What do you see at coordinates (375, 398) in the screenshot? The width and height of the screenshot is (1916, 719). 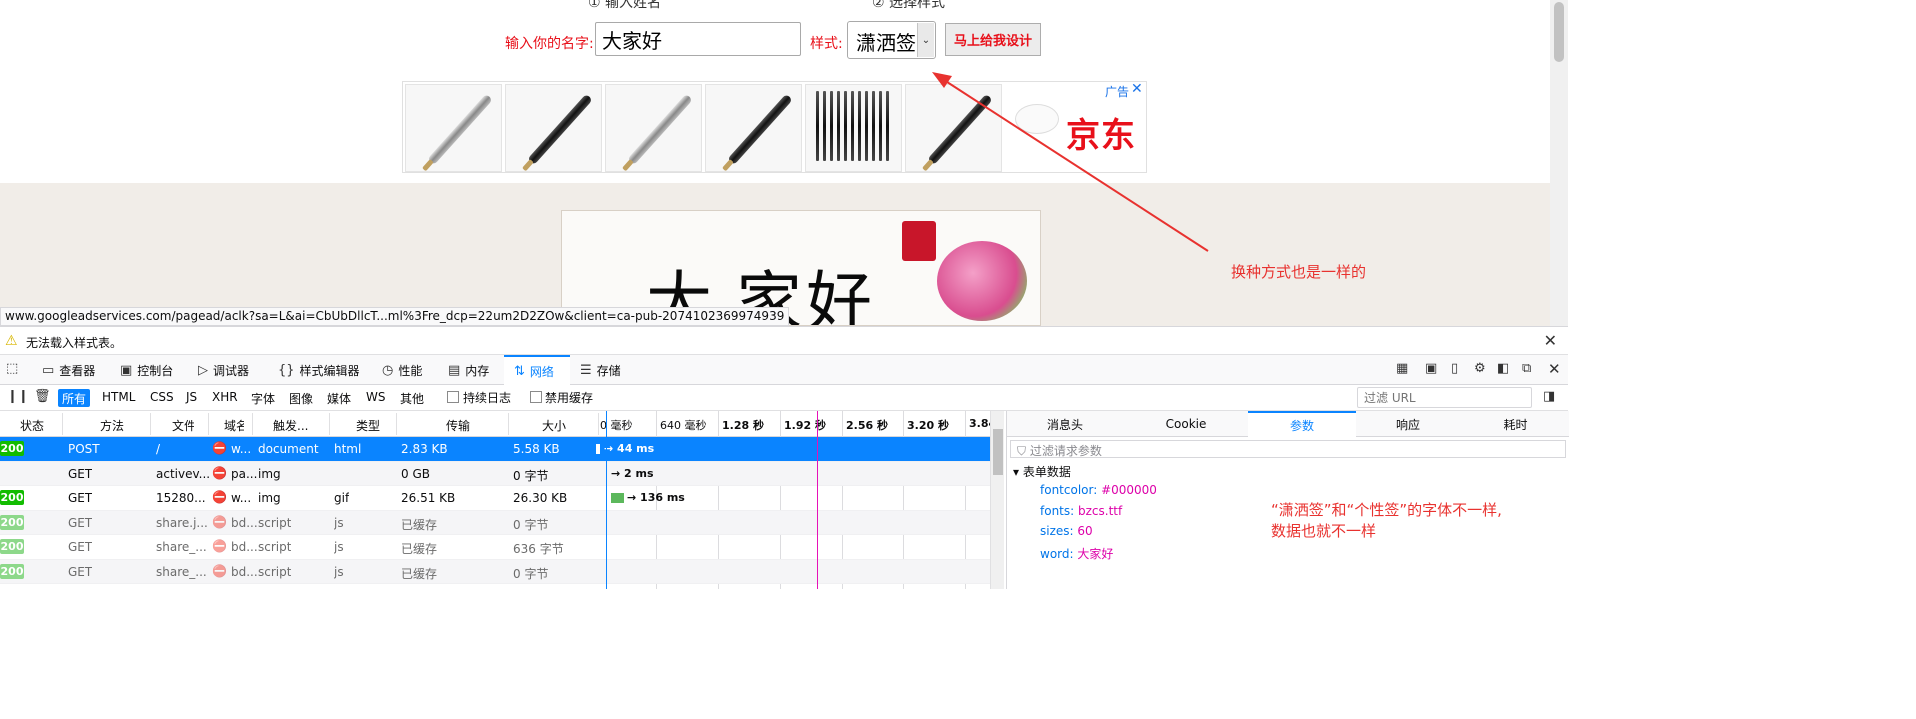 I see `filter-ws: WS` at bounding box center [375, 398].